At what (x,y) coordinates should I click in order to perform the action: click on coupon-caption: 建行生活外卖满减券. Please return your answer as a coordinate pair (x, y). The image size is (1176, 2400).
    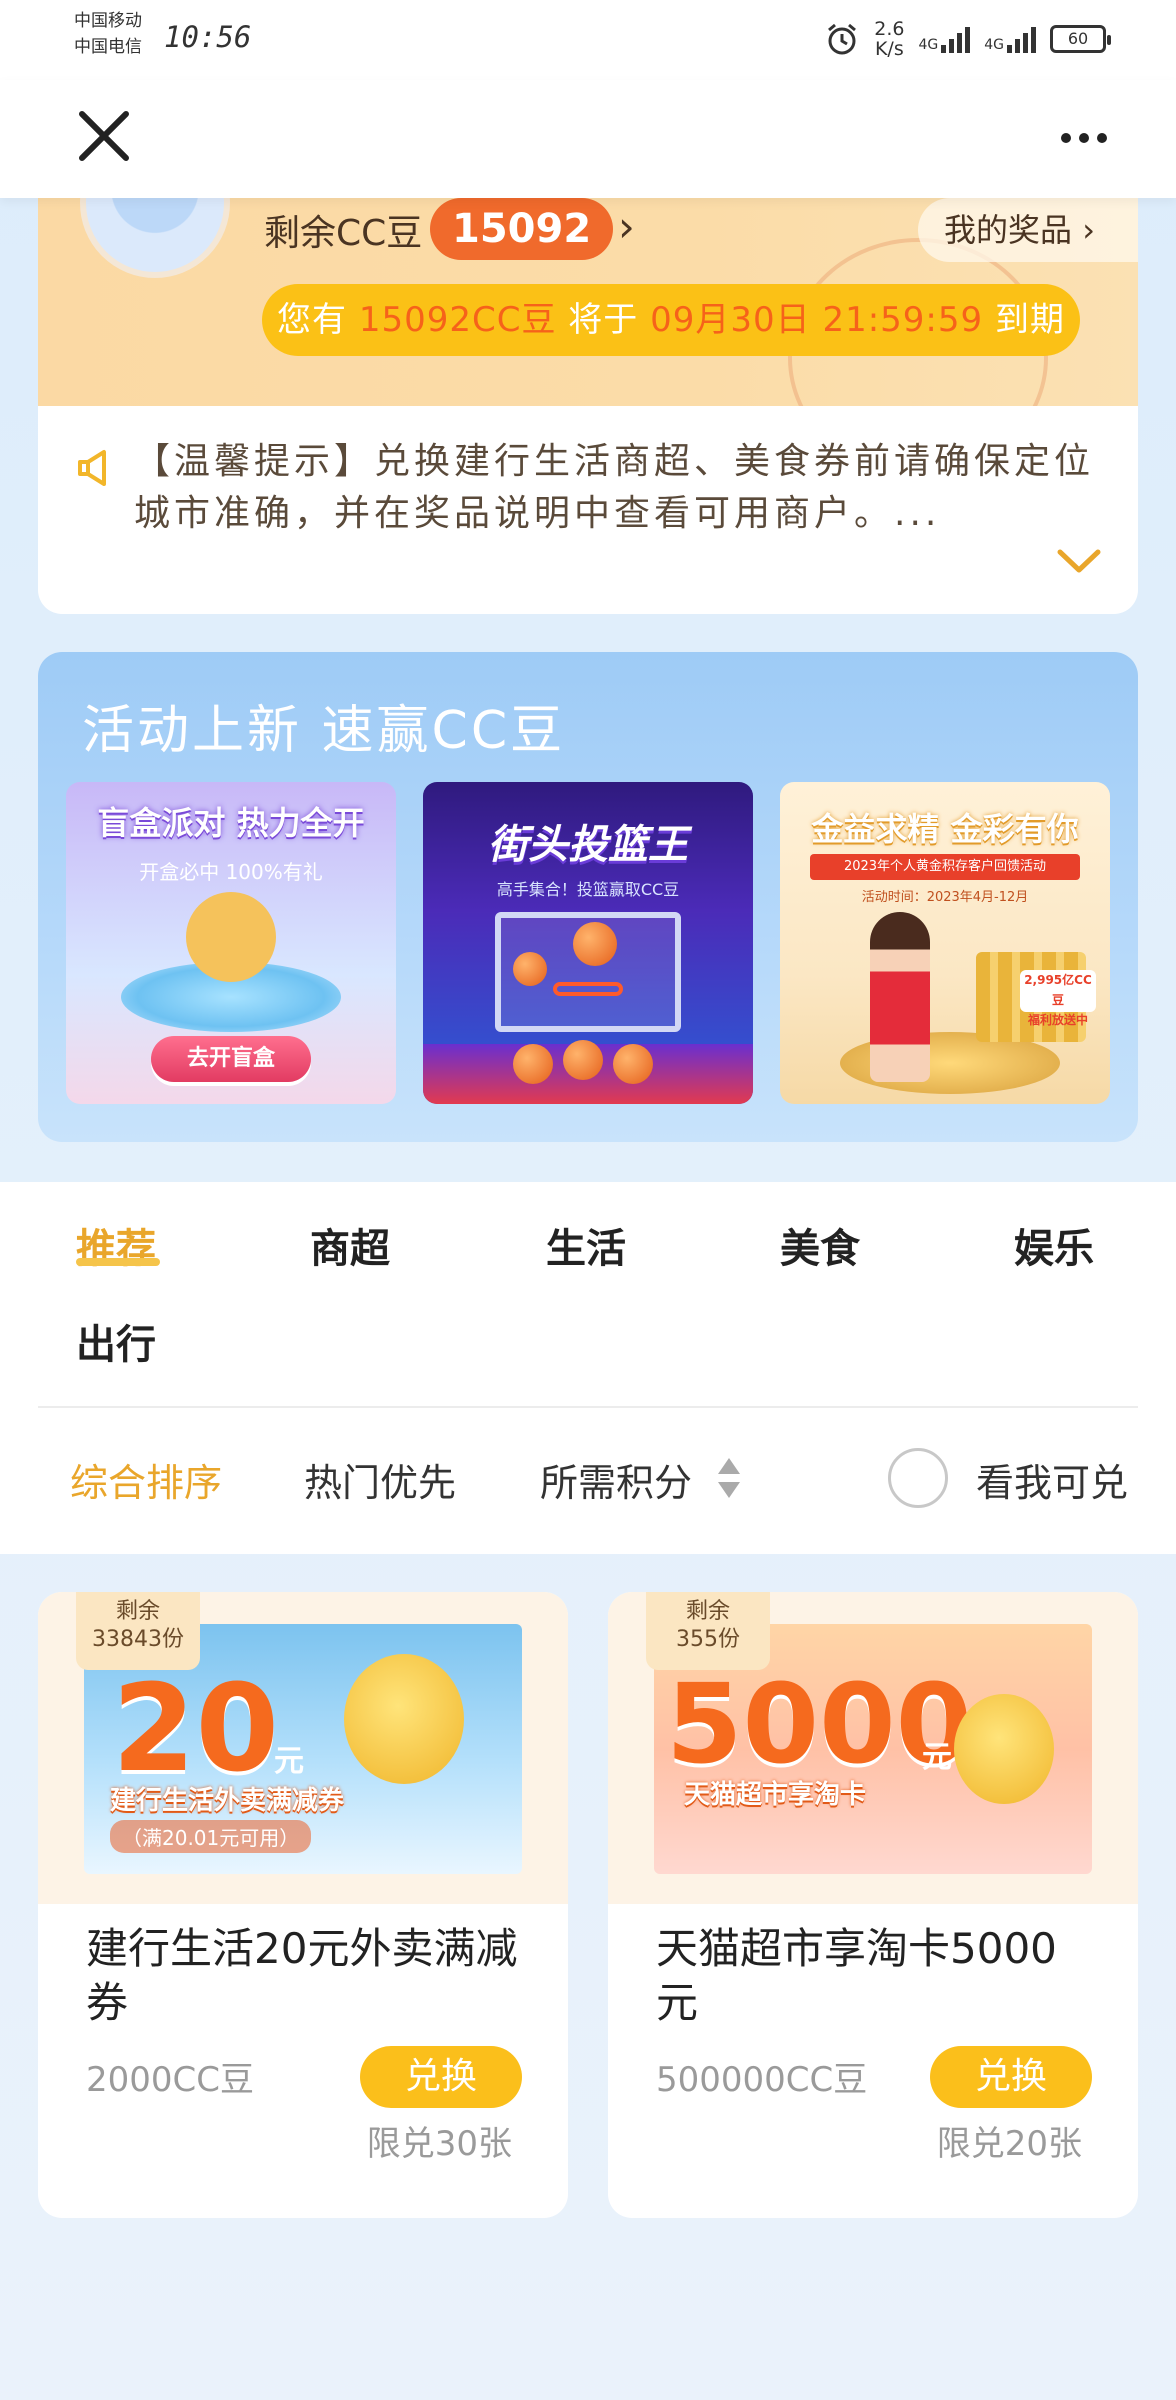
    Looking at the image, I should click on (227, 1801).